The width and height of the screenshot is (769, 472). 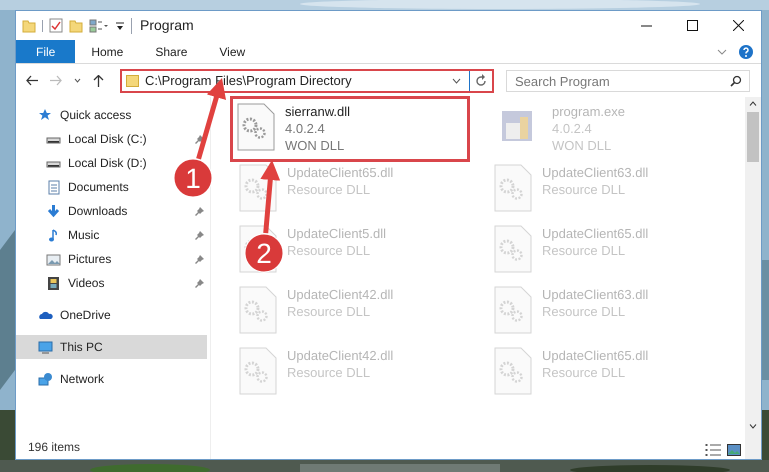 What do you see at coordinates (45, 347) in the screenshot?
I see `pc-icon` at bounding box center [45, 347].